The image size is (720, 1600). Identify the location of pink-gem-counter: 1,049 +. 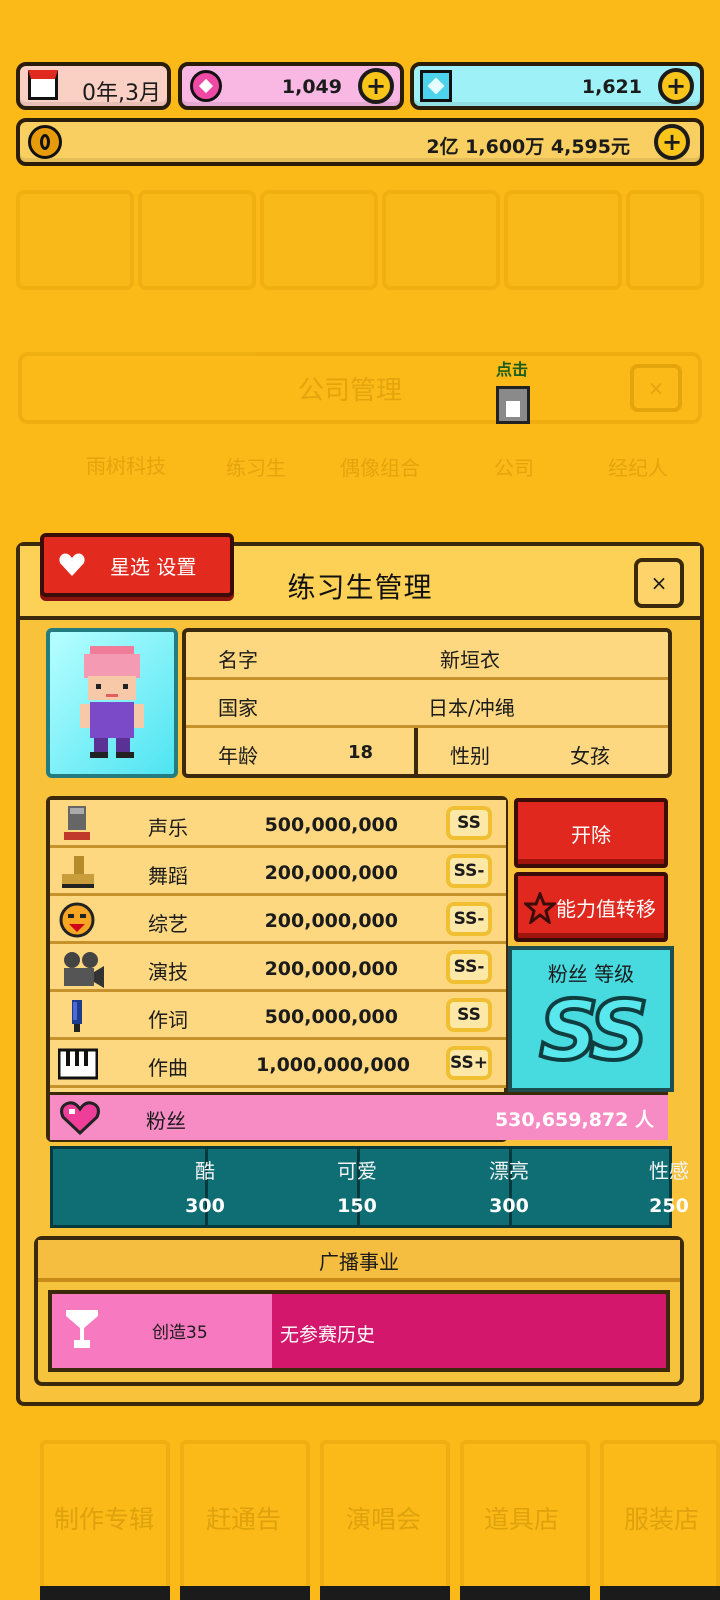
(291, 86).